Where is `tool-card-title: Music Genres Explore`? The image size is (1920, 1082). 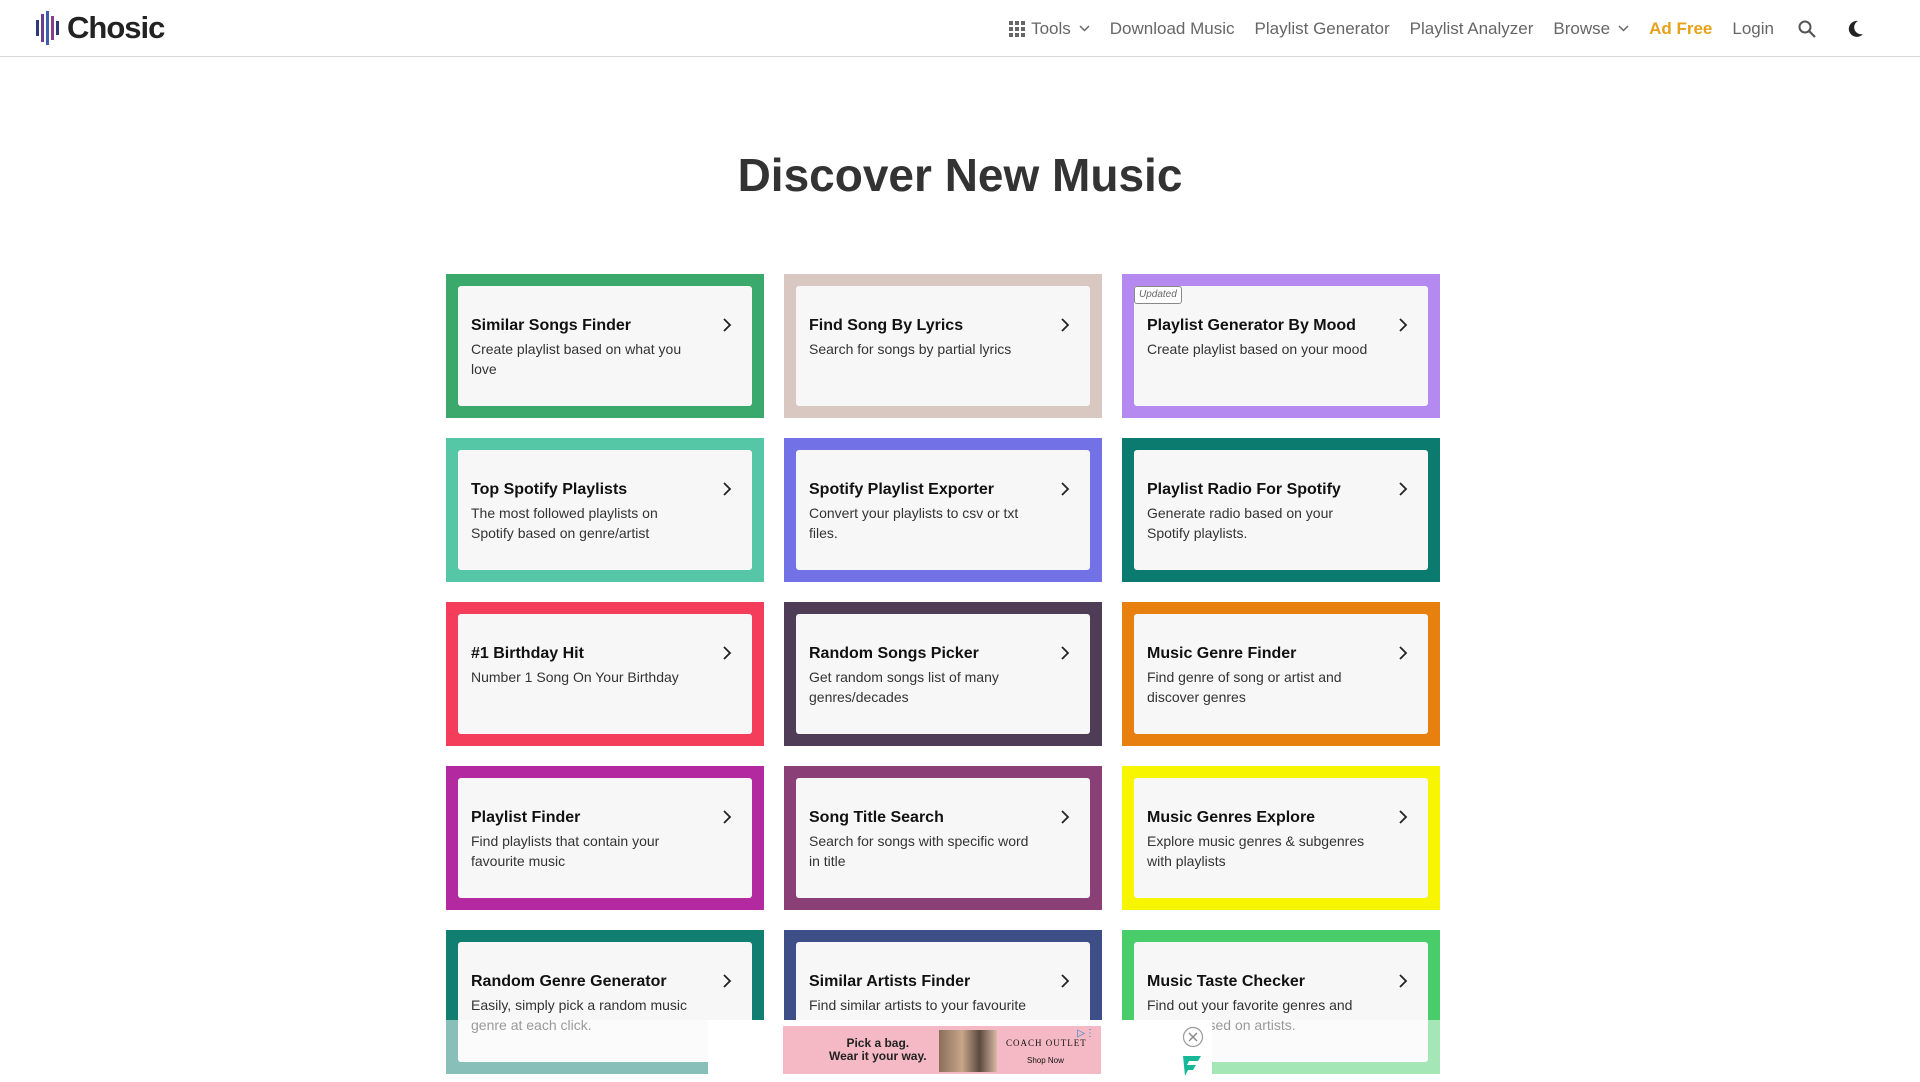
tool-card-title: Music Genres Explore is located at coordinates (1231, 817).